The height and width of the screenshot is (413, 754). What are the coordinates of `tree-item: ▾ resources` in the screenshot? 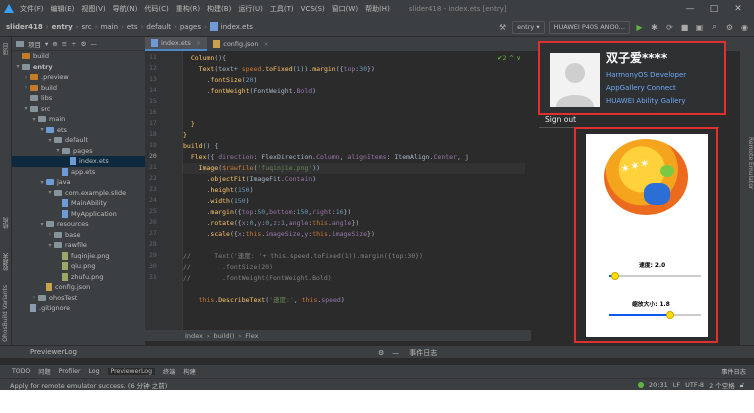 It's located at (78, 224).